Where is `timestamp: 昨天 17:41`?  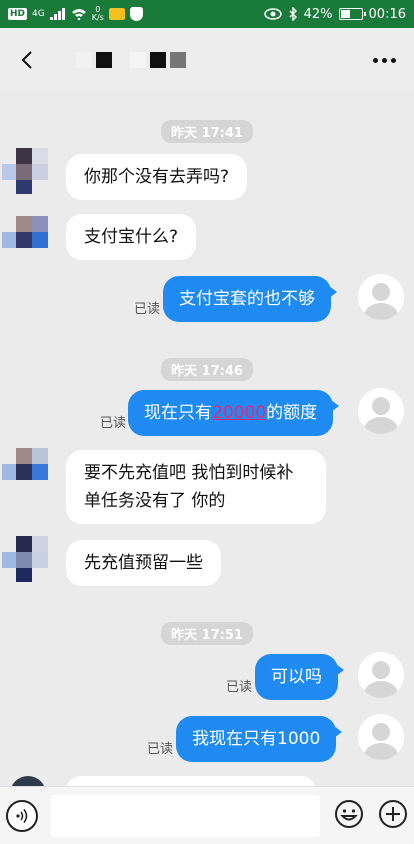 timestamp: 昨天 17:41 is located at coordinates (207, 131).